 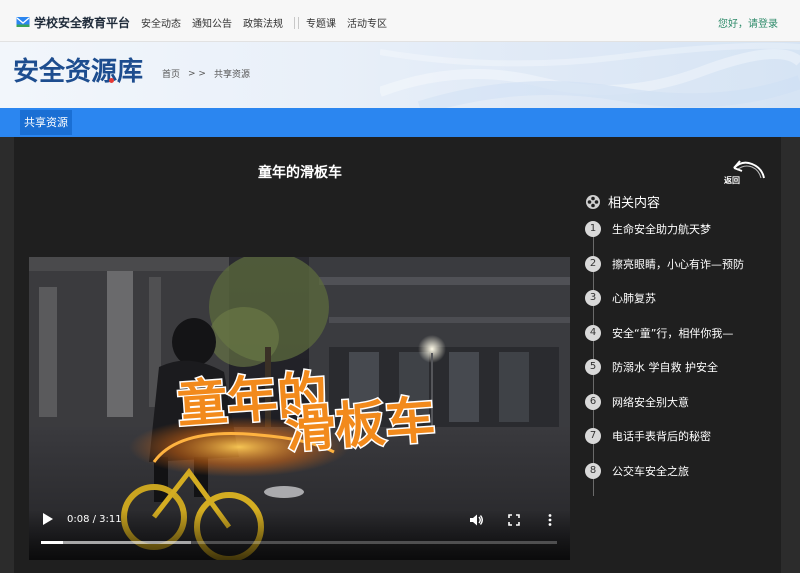 What do you see at coordinates (400, 21) in the screenshot?
I see `top-nav-bar: 学校安全教育平台 安全动态 通知公告 政策法规 专题课 活动专区 您好，请登录` at bounding box center [400, 21].